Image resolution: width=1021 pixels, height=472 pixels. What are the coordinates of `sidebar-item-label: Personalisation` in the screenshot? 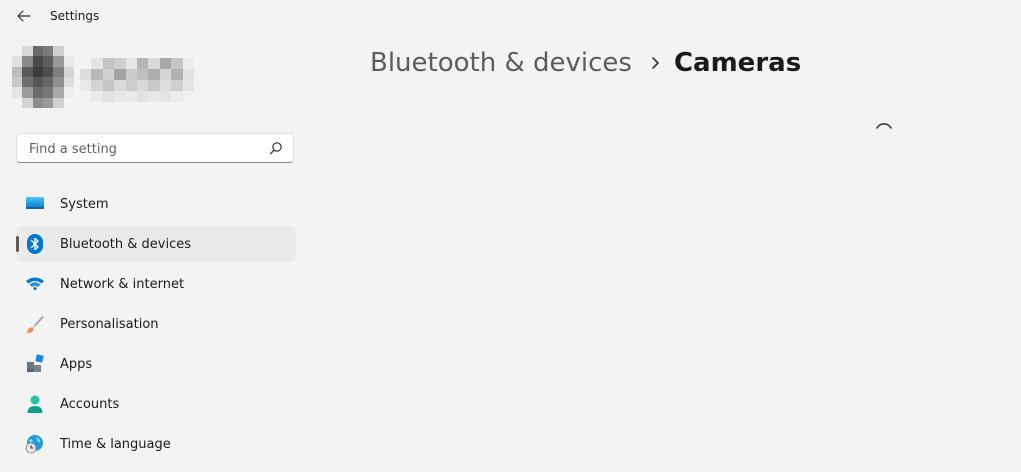 It's located at (109, 324).